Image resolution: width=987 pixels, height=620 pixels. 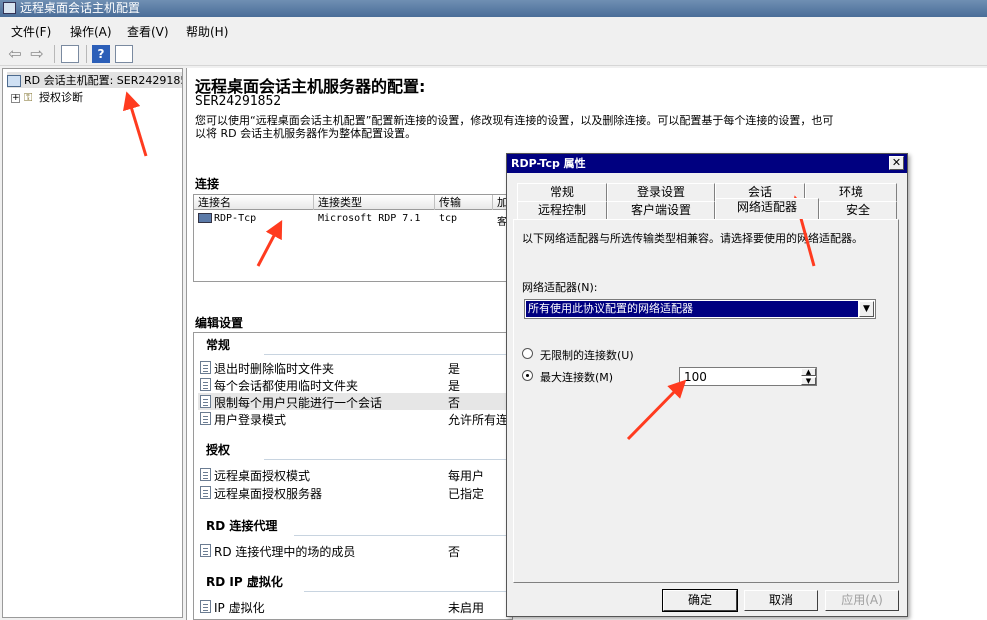 I want to click on setting-ip-virtualization: IP 虚拟化 未启用, so click(x=355, y=606).